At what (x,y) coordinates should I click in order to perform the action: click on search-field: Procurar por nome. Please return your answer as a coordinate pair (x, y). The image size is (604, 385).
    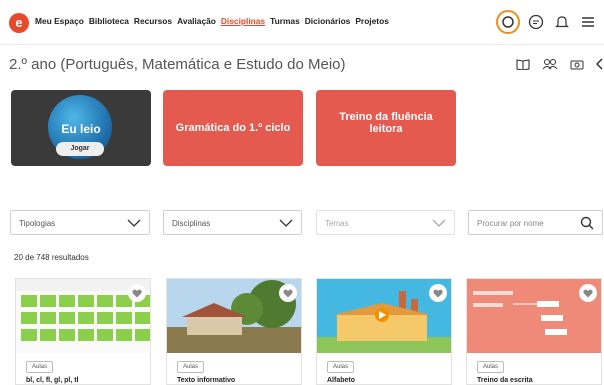
    Looking at the image, I should click on (535, 222).